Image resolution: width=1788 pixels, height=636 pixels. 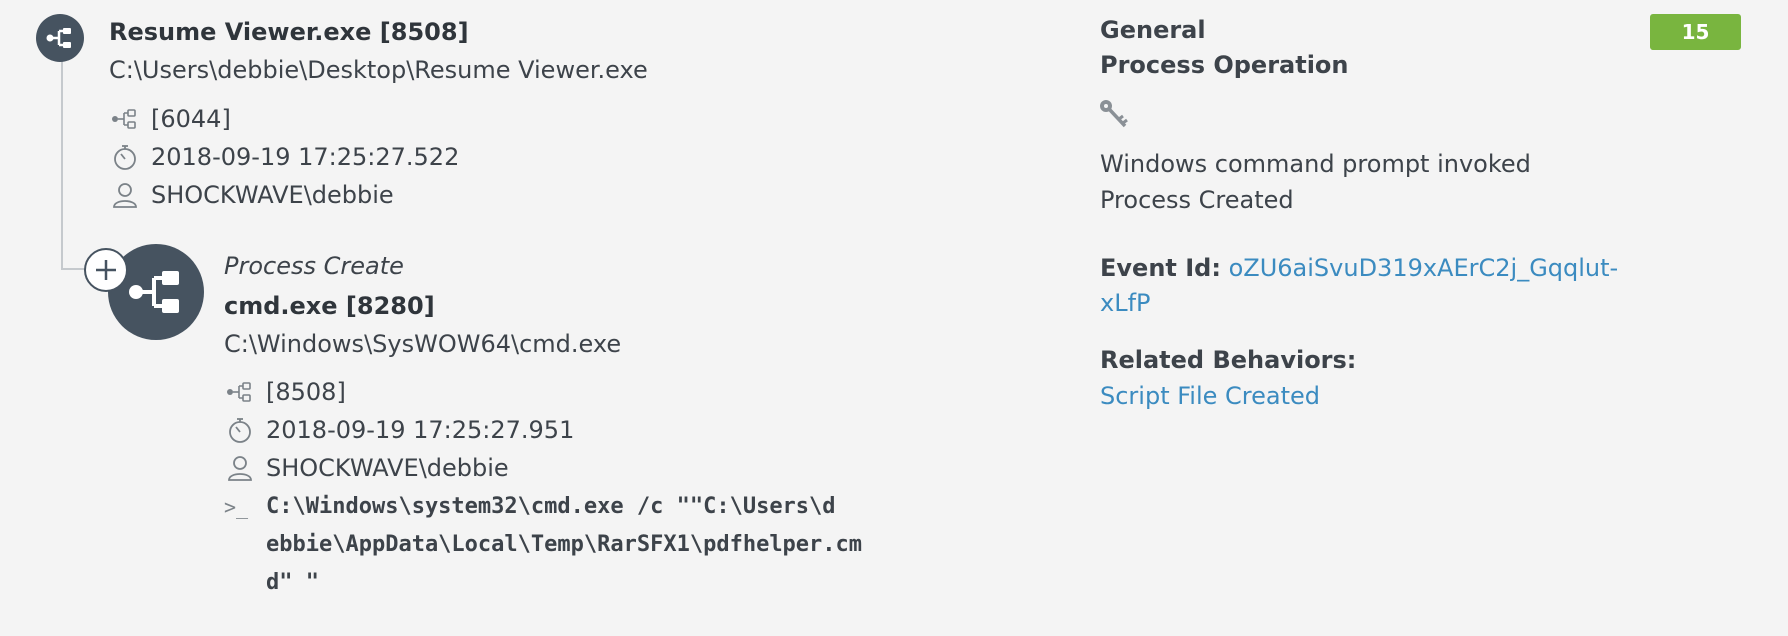 I want to click on parent-ppid-row: [6044], so click(x=170, y=119).